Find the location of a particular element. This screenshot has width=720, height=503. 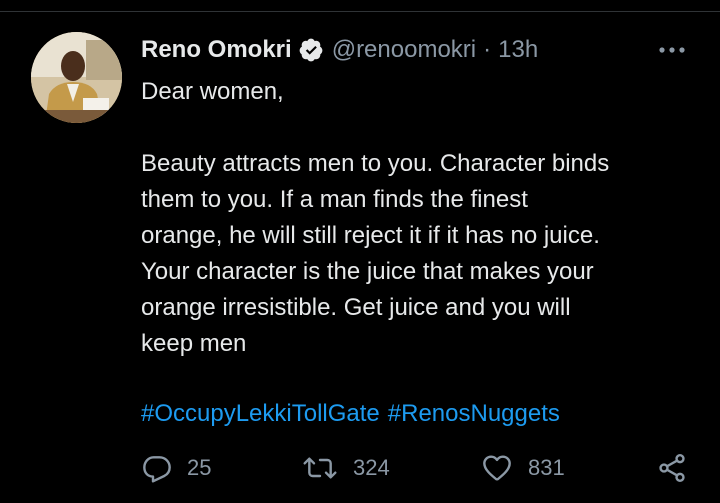

tweet-header: Reno Omokri @renoomokri · 13h is located at coordinates (339, 50).